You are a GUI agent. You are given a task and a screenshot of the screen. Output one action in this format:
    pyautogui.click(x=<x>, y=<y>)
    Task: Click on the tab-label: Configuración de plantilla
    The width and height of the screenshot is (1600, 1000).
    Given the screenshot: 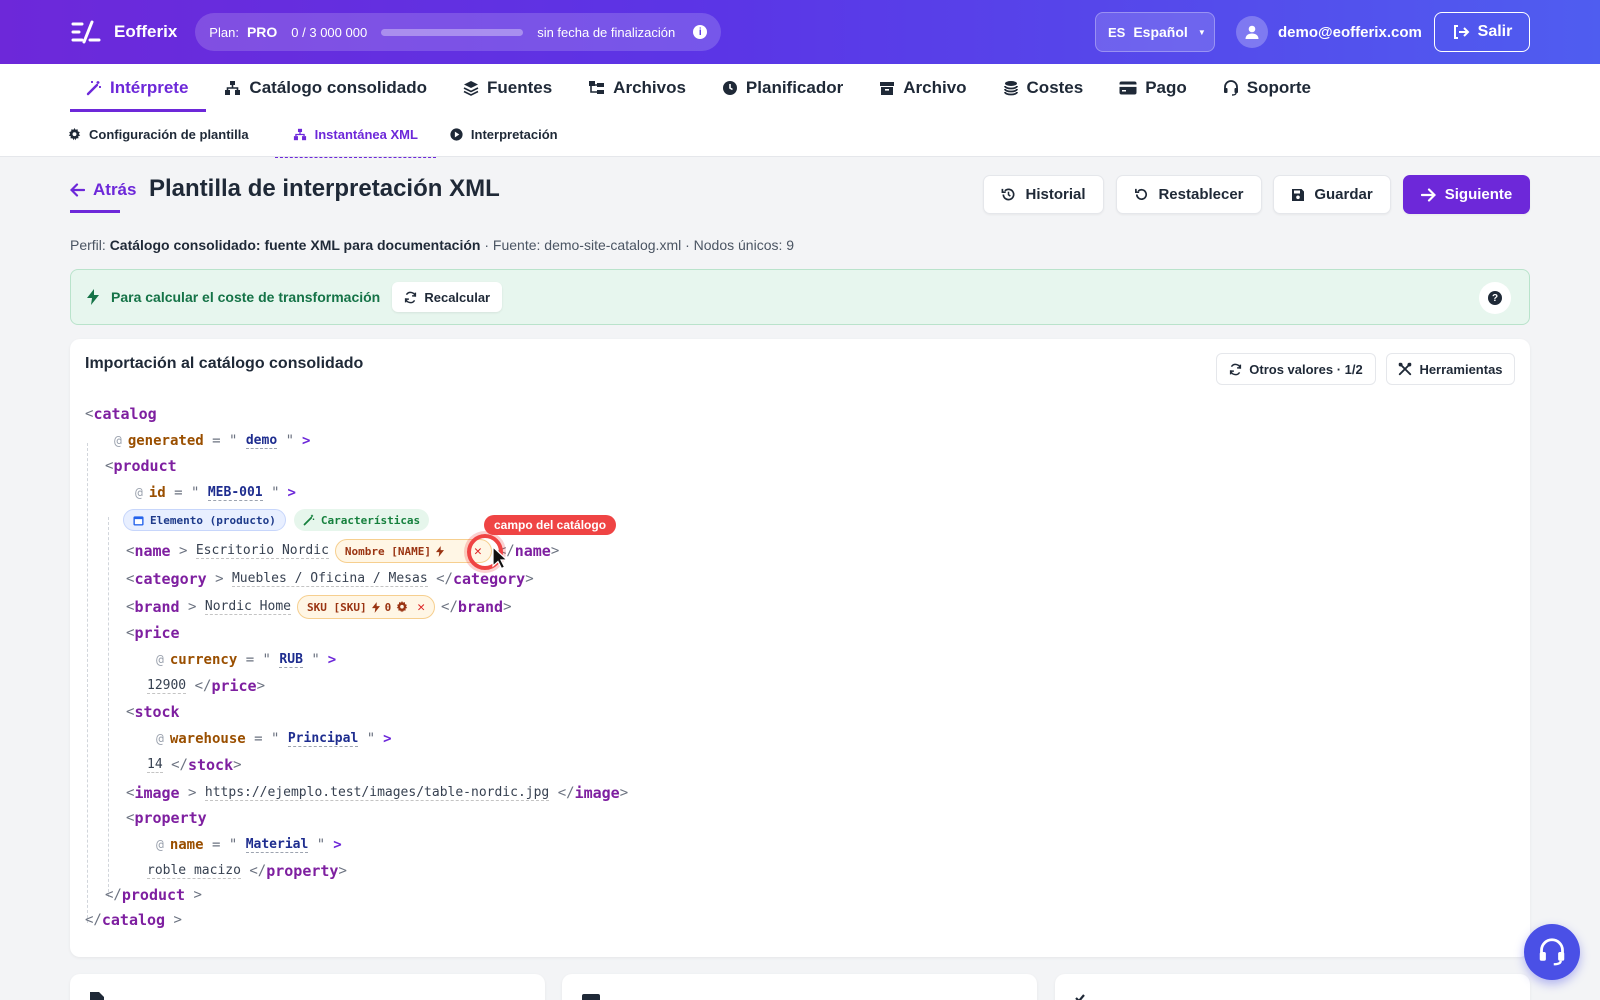 What is the action you would take?
    pyautogui.click(x=169, y=134)
    